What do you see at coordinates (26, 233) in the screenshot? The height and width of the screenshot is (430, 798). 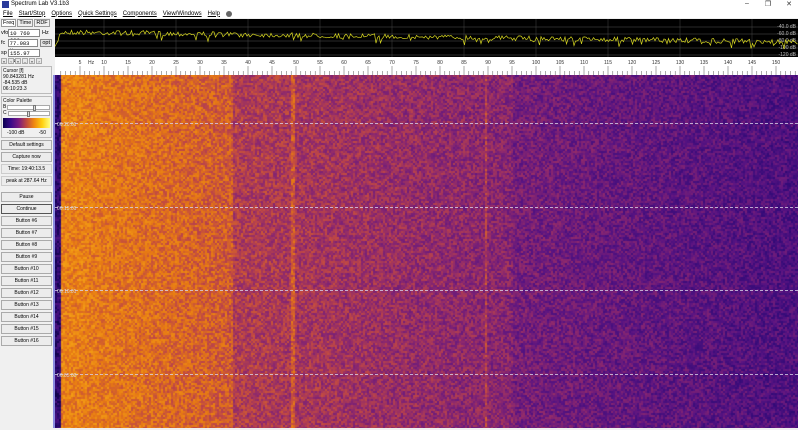 I see `panel-button-8: Button #7` at bounding box center [26, 233].